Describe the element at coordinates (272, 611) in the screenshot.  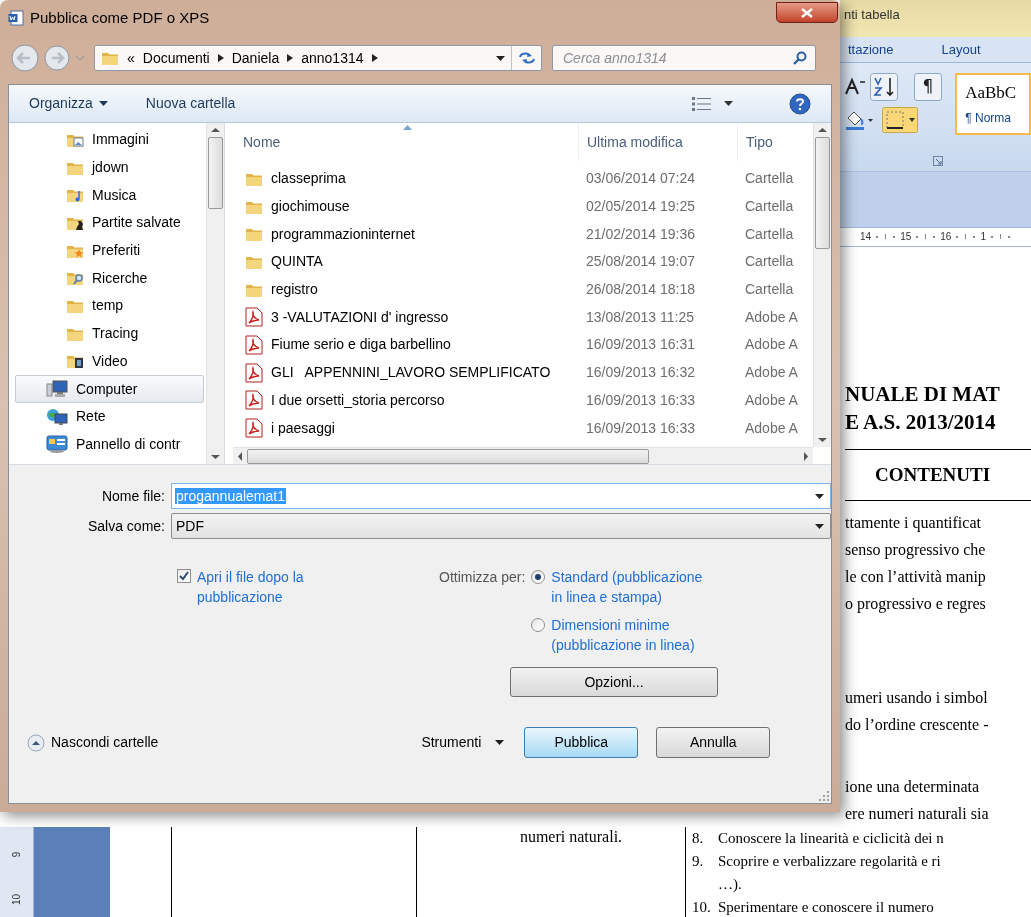
I see `checkbox-label: Apri il file dopo la pubblicazione` at that location.